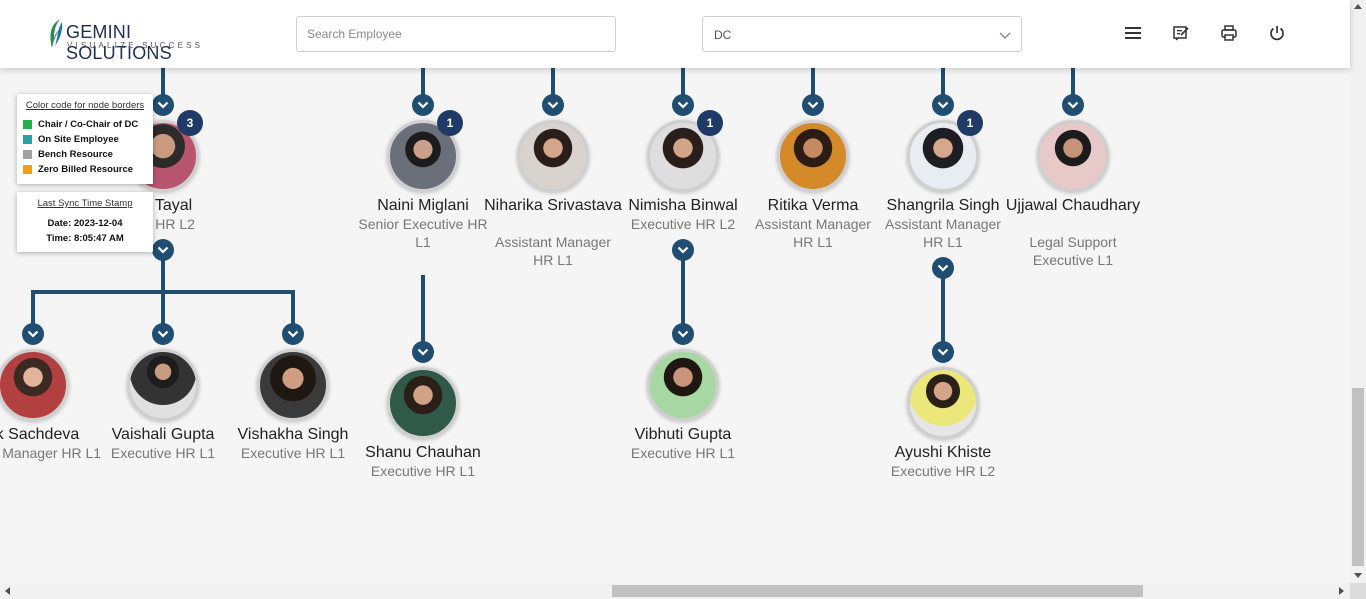 The width and height of the screenshot is (1366, 599). What do you see at coordinates (1358, 6) in the screenshot?
I see `scroll-up-arrow-icon` at bounding box center [1358, 6].